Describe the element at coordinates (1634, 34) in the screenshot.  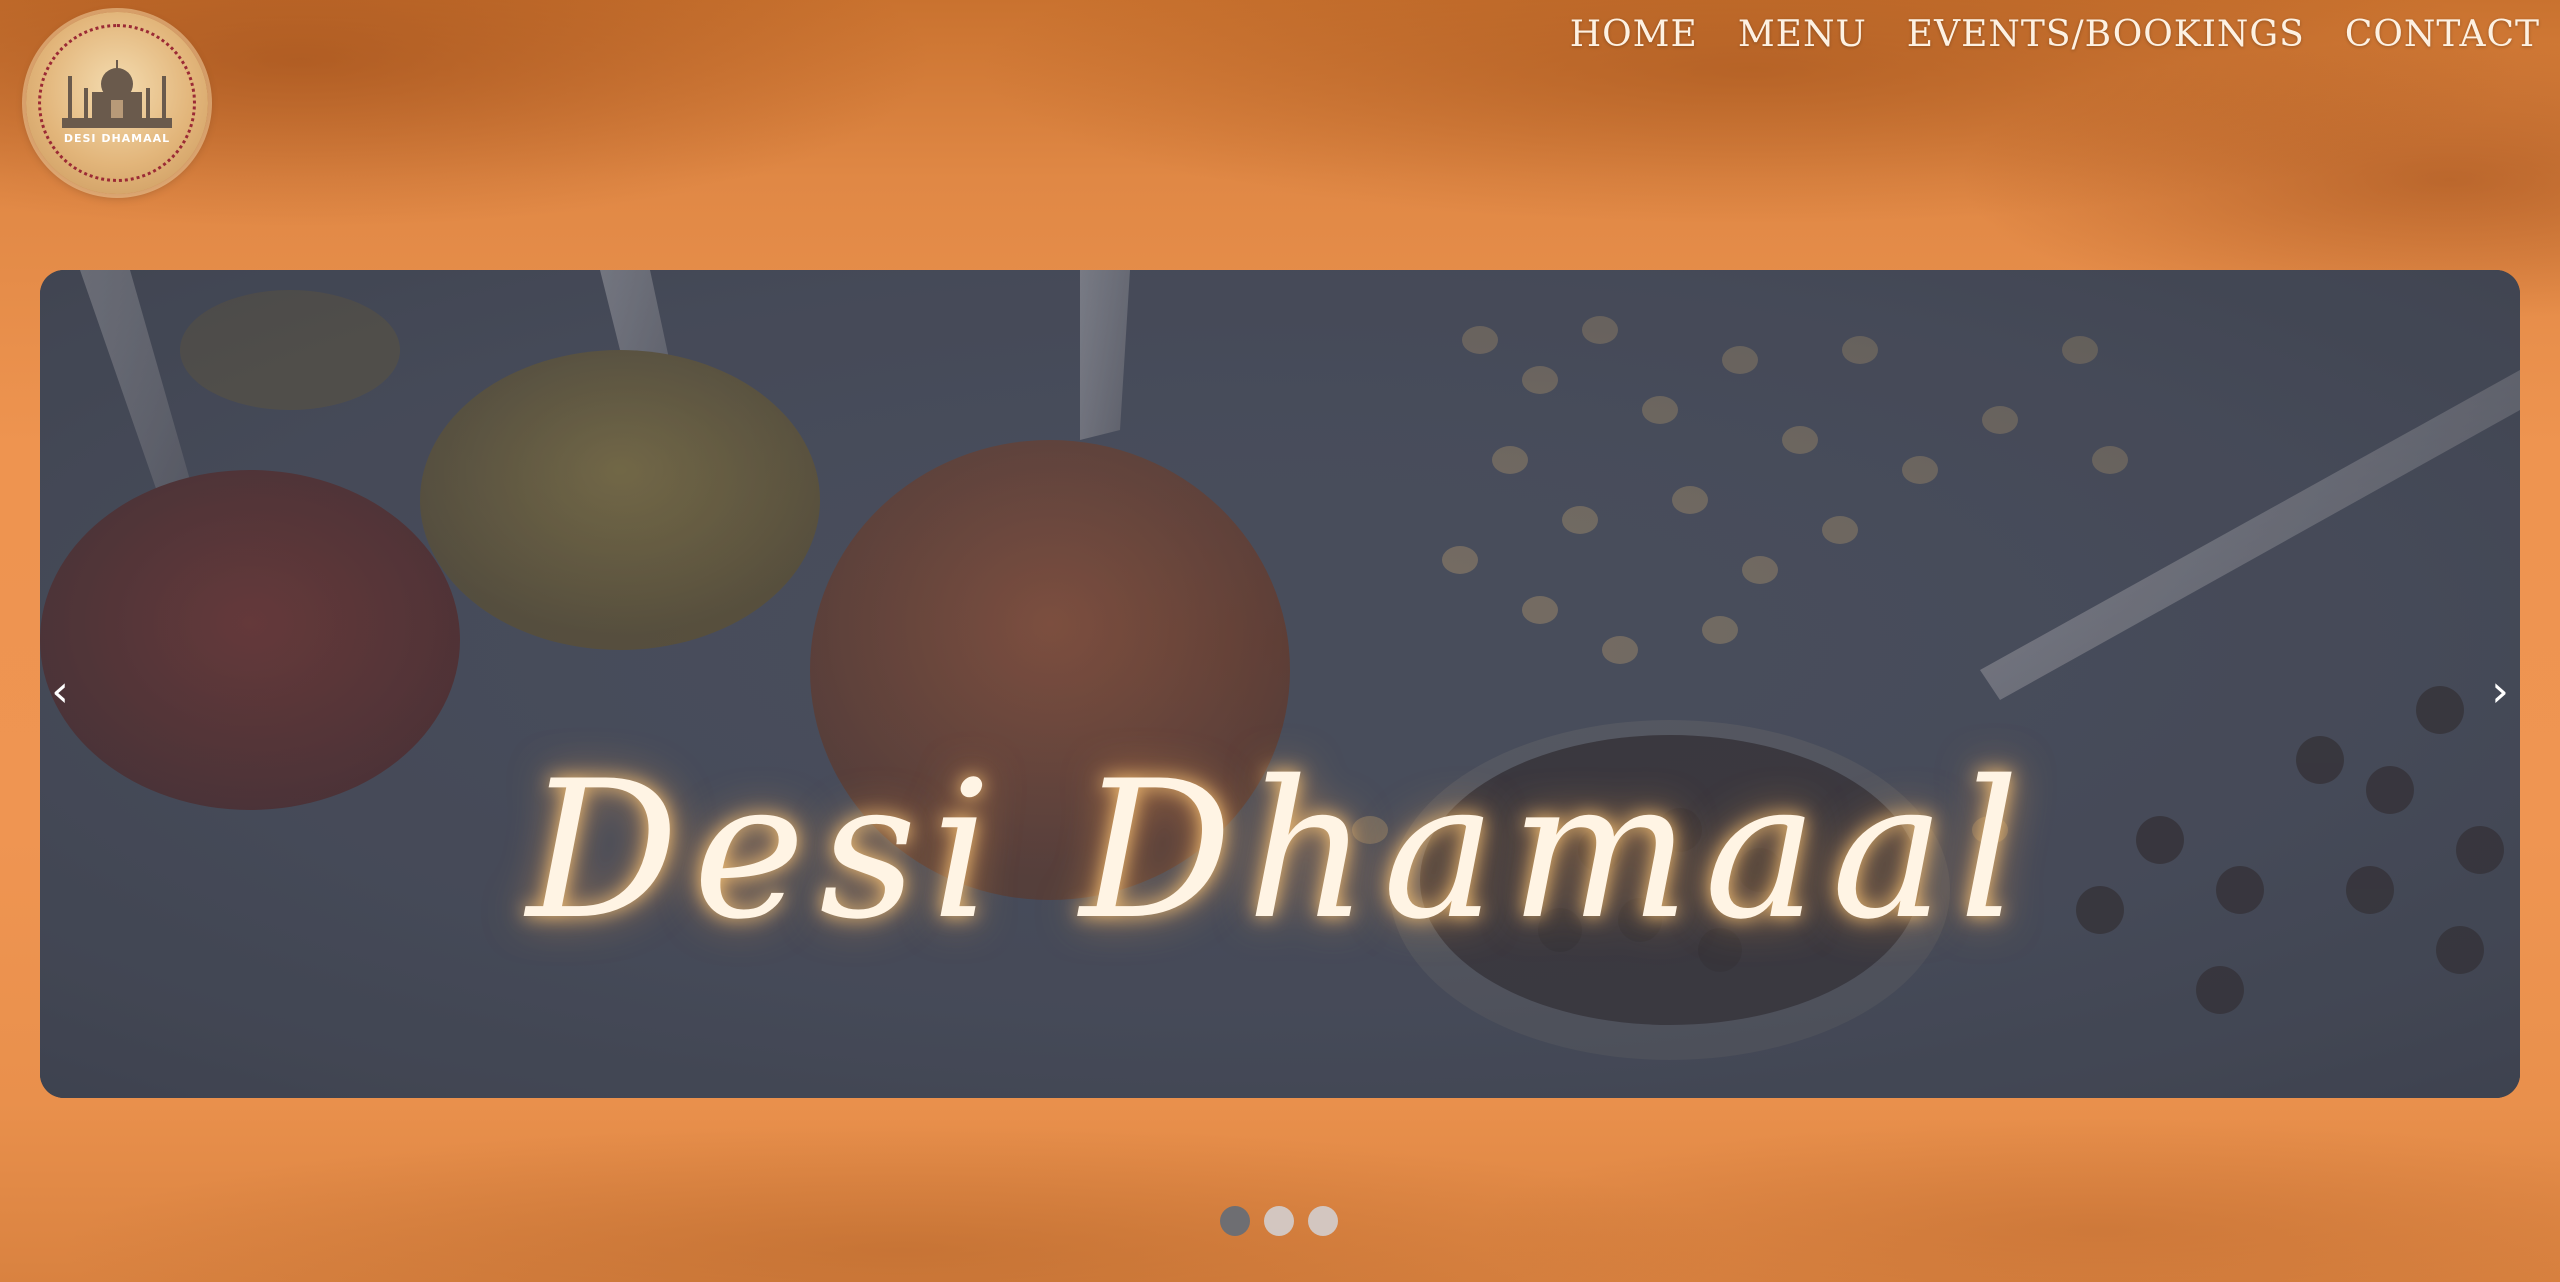
I see `nav-home: HOME` at that location.